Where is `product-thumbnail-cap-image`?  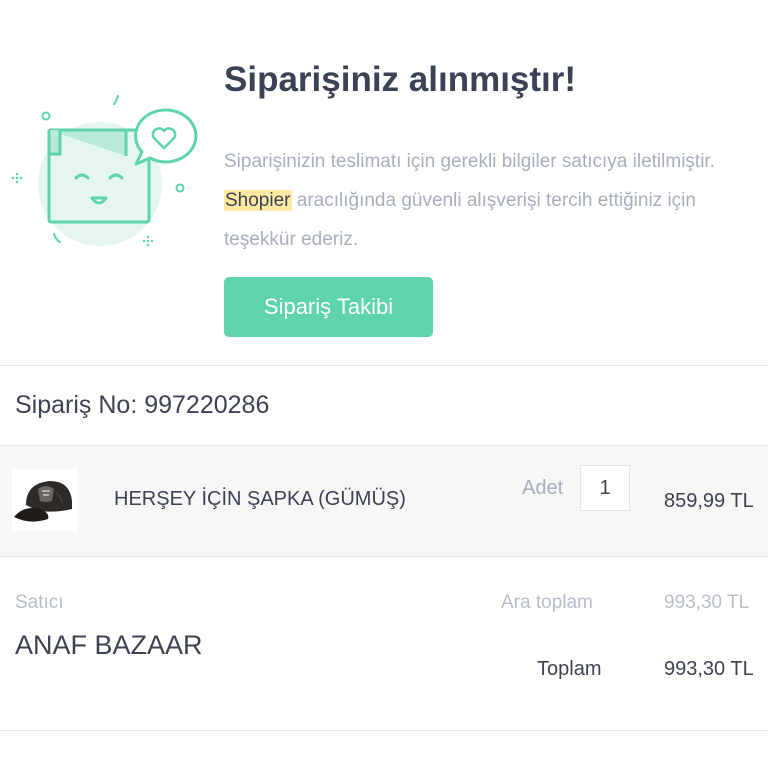
product-thumbnail-cap-image is located at coordinates (45, 500).